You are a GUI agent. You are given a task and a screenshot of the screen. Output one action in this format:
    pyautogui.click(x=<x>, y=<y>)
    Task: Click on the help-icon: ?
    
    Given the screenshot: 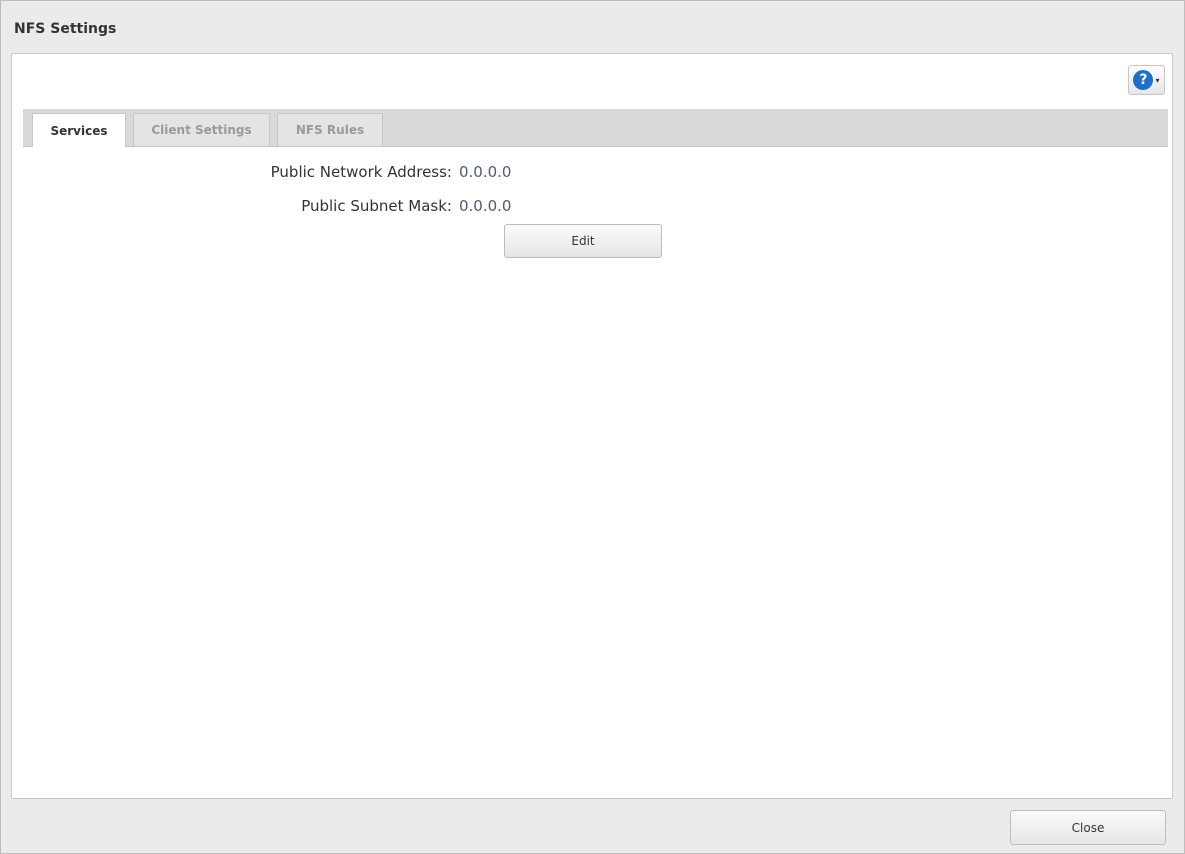 What is the action you would take?
    pyautogui.click(x=1143, y=80)
    